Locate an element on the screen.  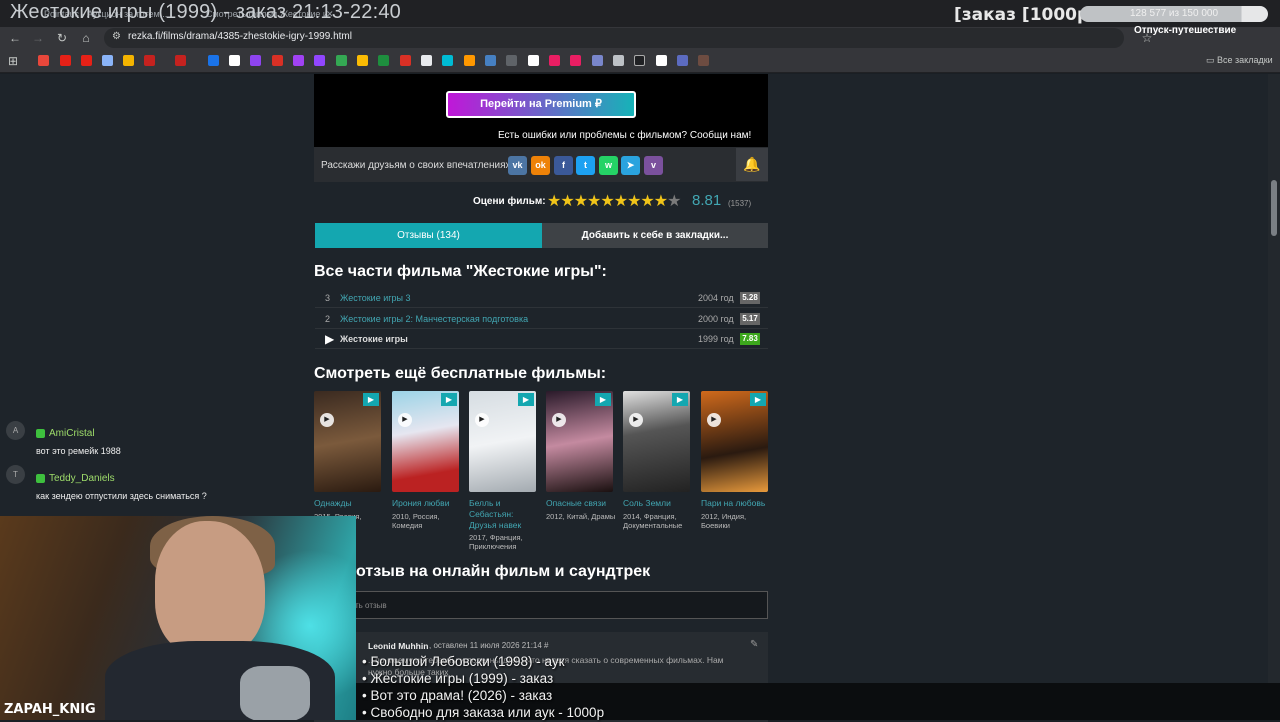
twitch-bookmark-icon is located at coordinates (319, 60).